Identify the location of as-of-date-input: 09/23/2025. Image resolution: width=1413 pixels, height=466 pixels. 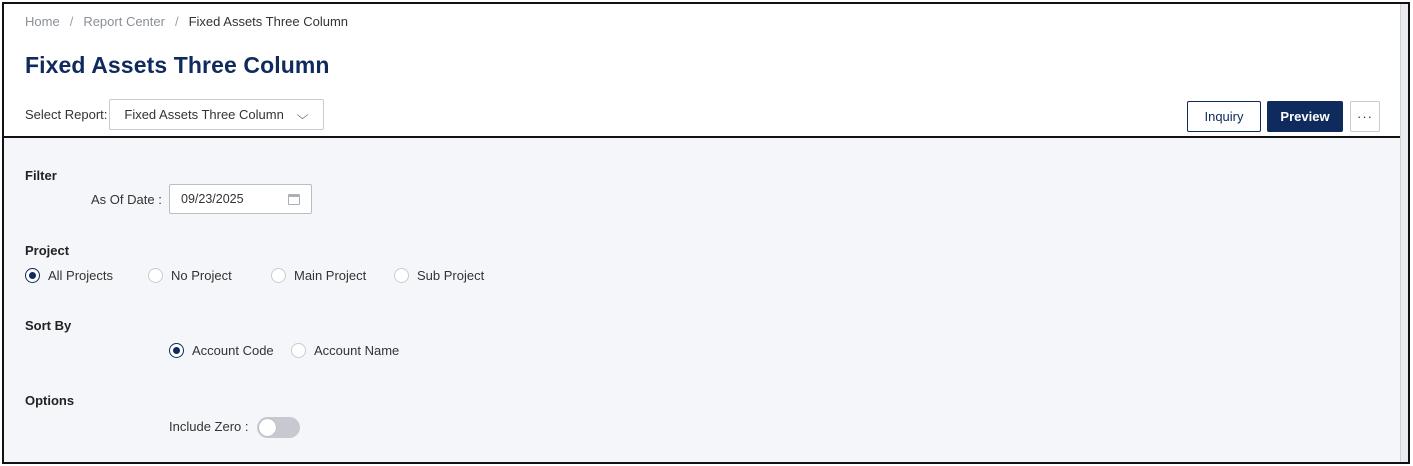
(240, 199).